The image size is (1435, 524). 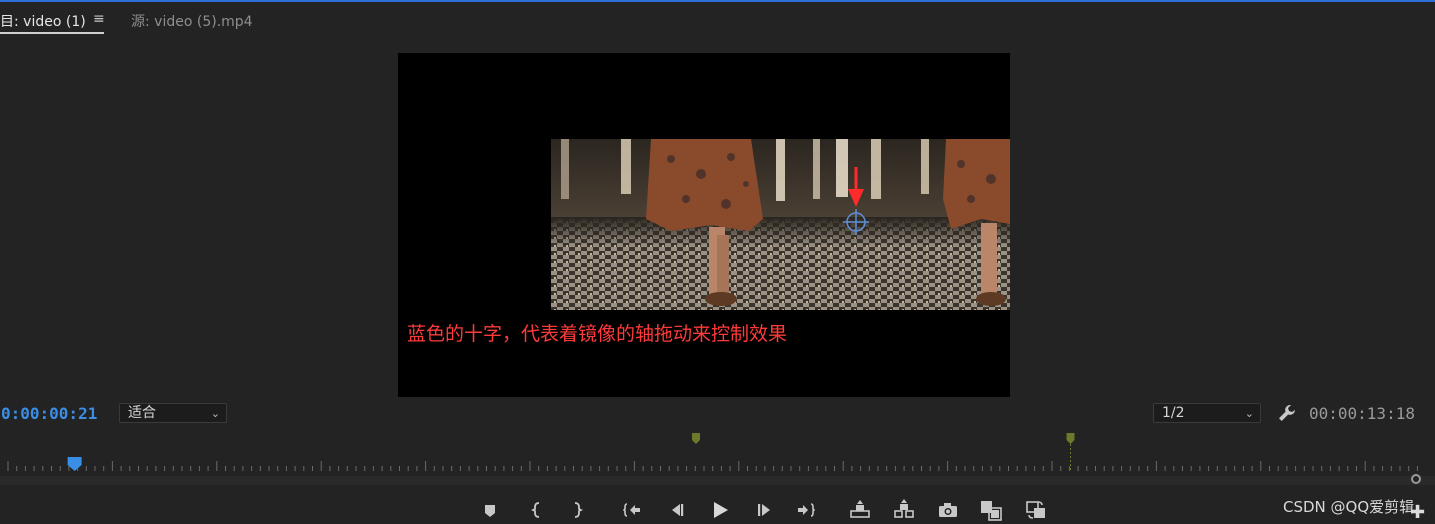 I want to click on settings-wrench-icon, so click(x=1287, y=413).